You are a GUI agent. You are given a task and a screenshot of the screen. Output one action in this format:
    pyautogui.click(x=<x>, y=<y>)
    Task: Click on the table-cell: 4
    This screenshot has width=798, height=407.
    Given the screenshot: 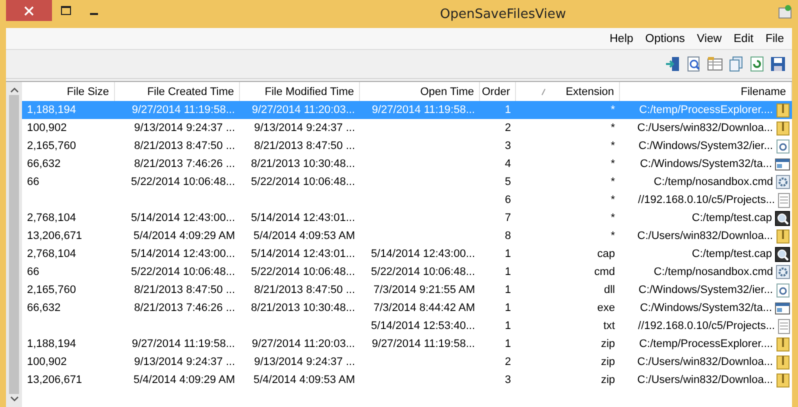 What is the action you would take?
    pyautogui.click(x=507, y=164)
    